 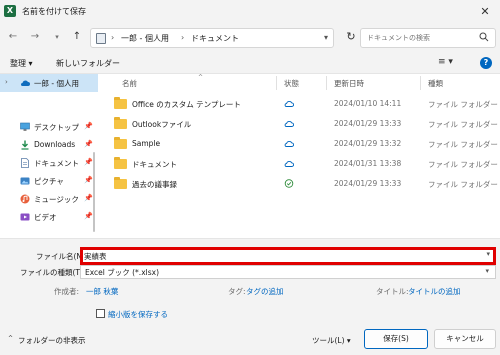 What do you see at coordinates (56, 163) in the screenshot?
I see `sidebar-item-label: ドキュメント` at bounding box center [56, 163].